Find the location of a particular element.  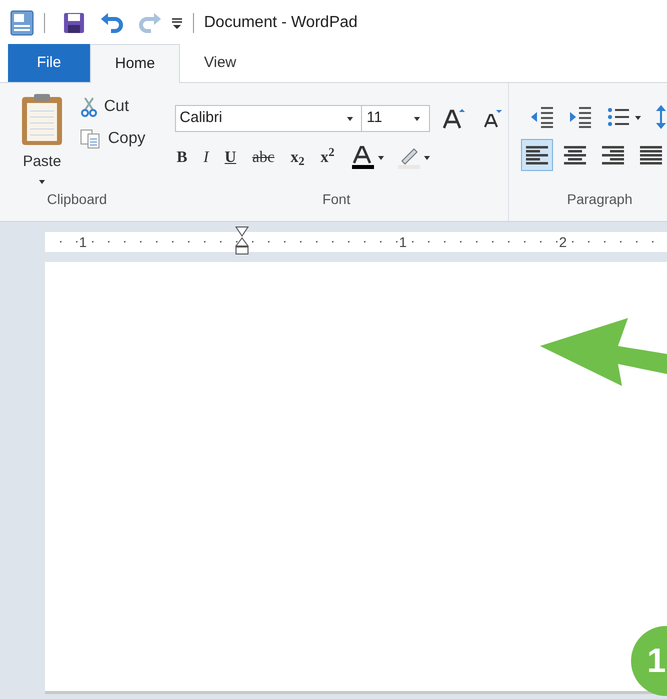

grow-font-icon is located at coordinates (454, 119).